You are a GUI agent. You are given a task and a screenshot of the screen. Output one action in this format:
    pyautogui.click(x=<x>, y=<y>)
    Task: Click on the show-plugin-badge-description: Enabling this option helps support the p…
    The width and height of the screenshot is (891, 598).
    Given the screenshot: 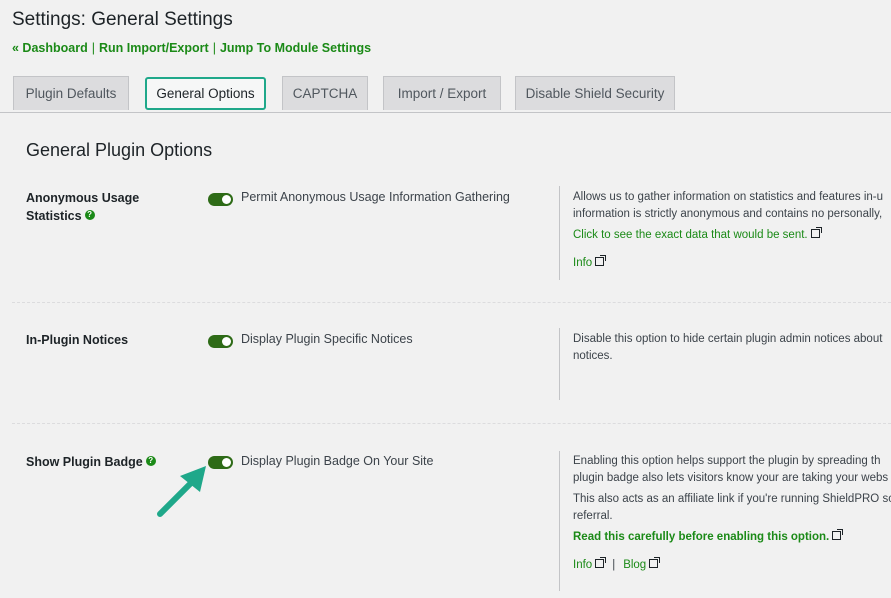 What is the action you would take?
    pyautogui.click(x=732, y=513)
    